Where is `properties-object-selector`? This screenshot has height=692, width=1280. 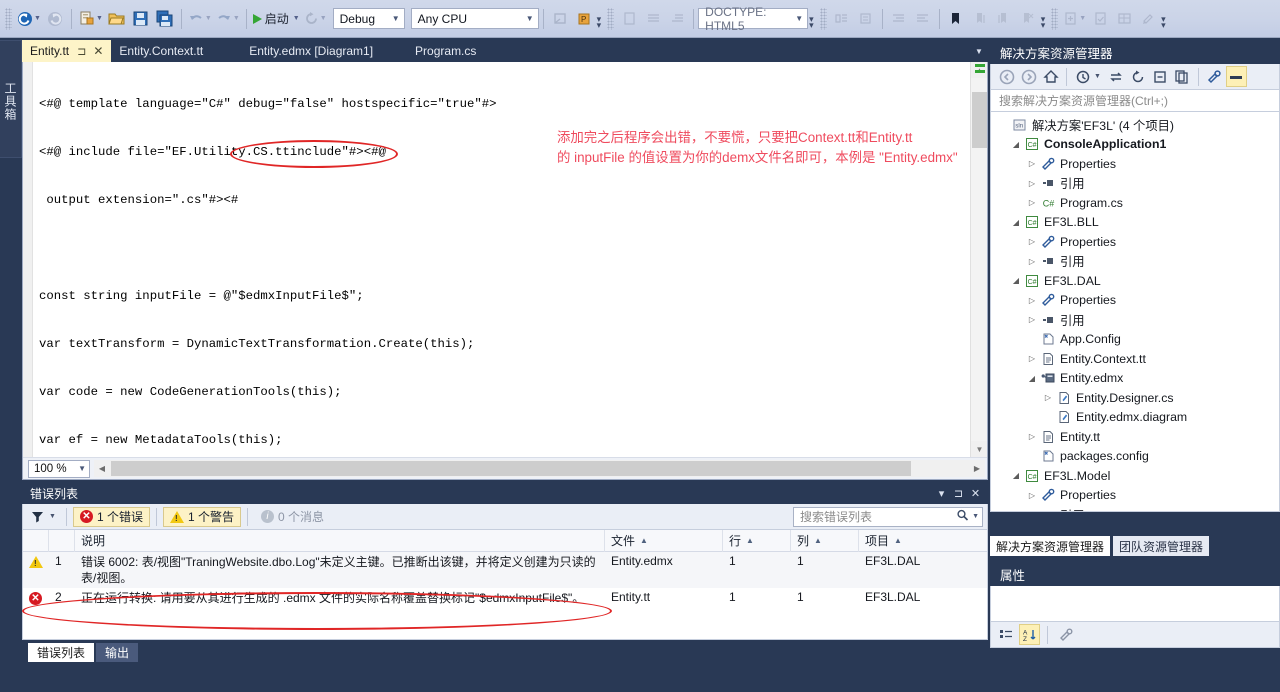
properties-object-selector is located at coordinates (1135, 604).